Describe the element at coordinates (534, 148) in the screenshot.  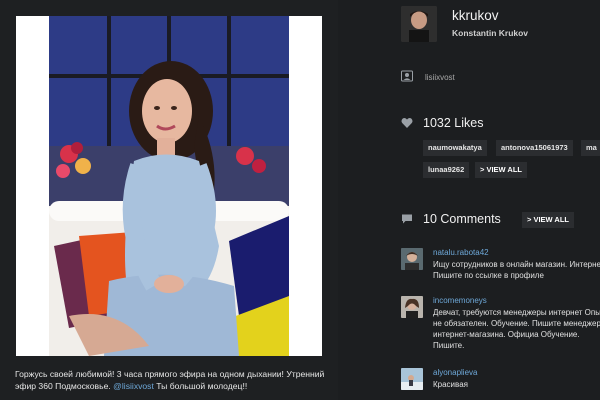
I see `liker-chip: antonova15061973` at that location.